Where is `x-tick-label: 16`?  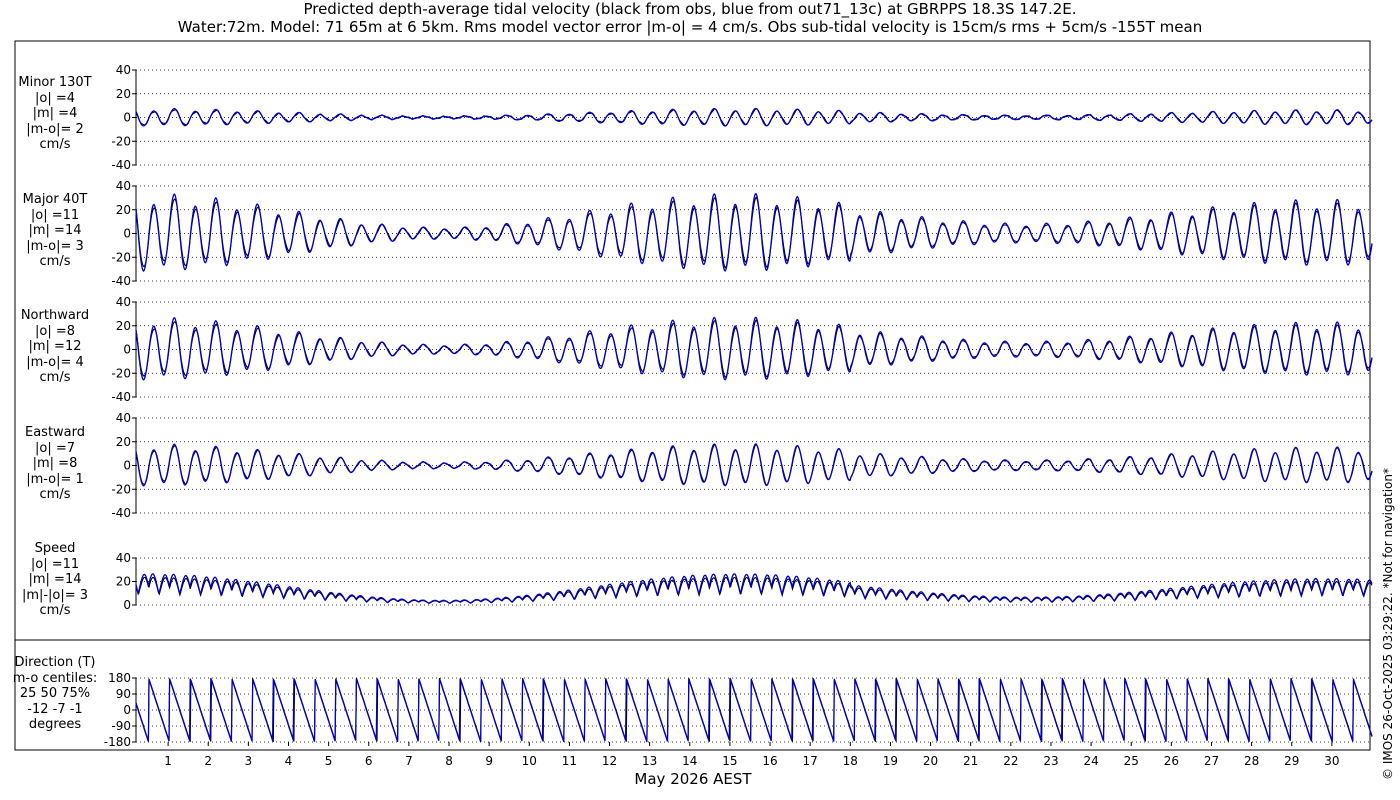 x-tick-label: 16 is located at coordinates (769, 761).